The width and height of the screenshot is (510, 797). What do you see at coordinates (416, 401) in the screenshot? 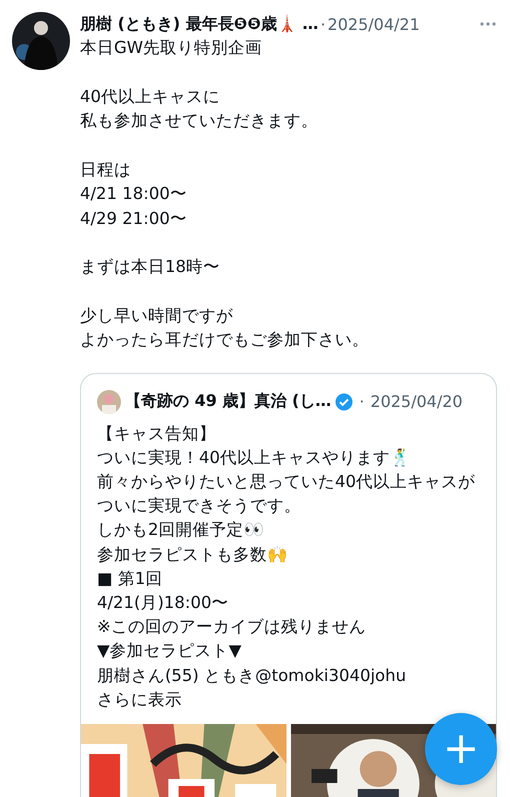
I see `post-date: 2025/04/20` at bounding box center [416, 401].